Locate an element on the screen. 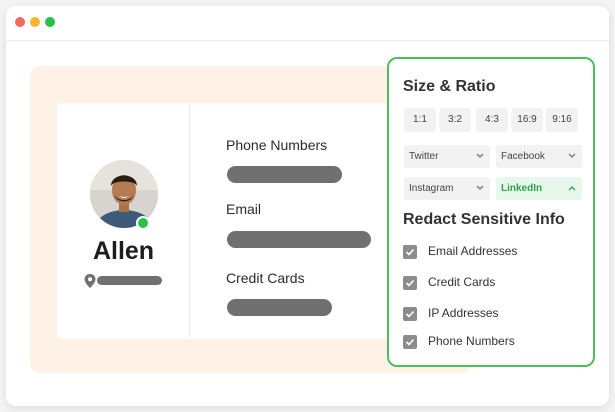 The height and width of the screenshot is (412, 615). ratio-9-16-button: 9:16 is located at coordinates (562, 120).